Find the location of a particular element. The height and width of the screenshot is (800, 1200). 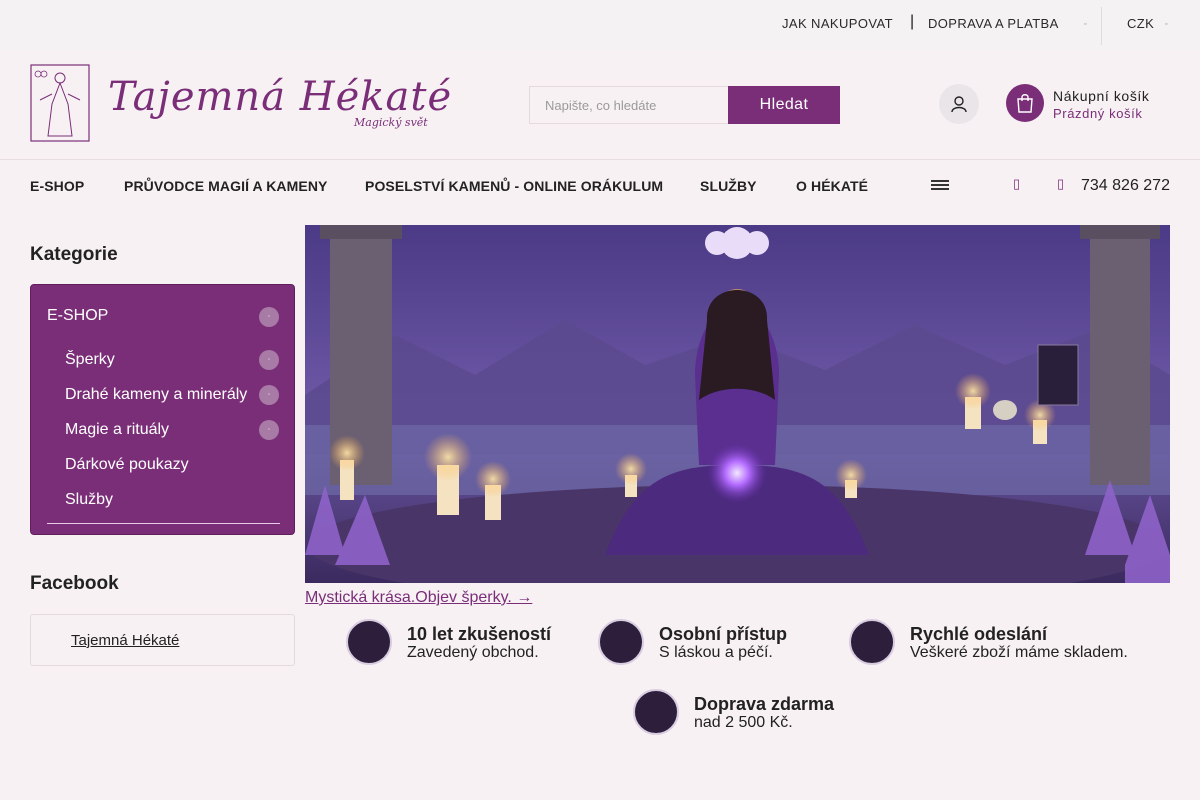

top-bar: JAK NAKUPOVAT | DOPRAVA A PLATBA ▫ CZK ▫ is located at coordinates (600, 25).